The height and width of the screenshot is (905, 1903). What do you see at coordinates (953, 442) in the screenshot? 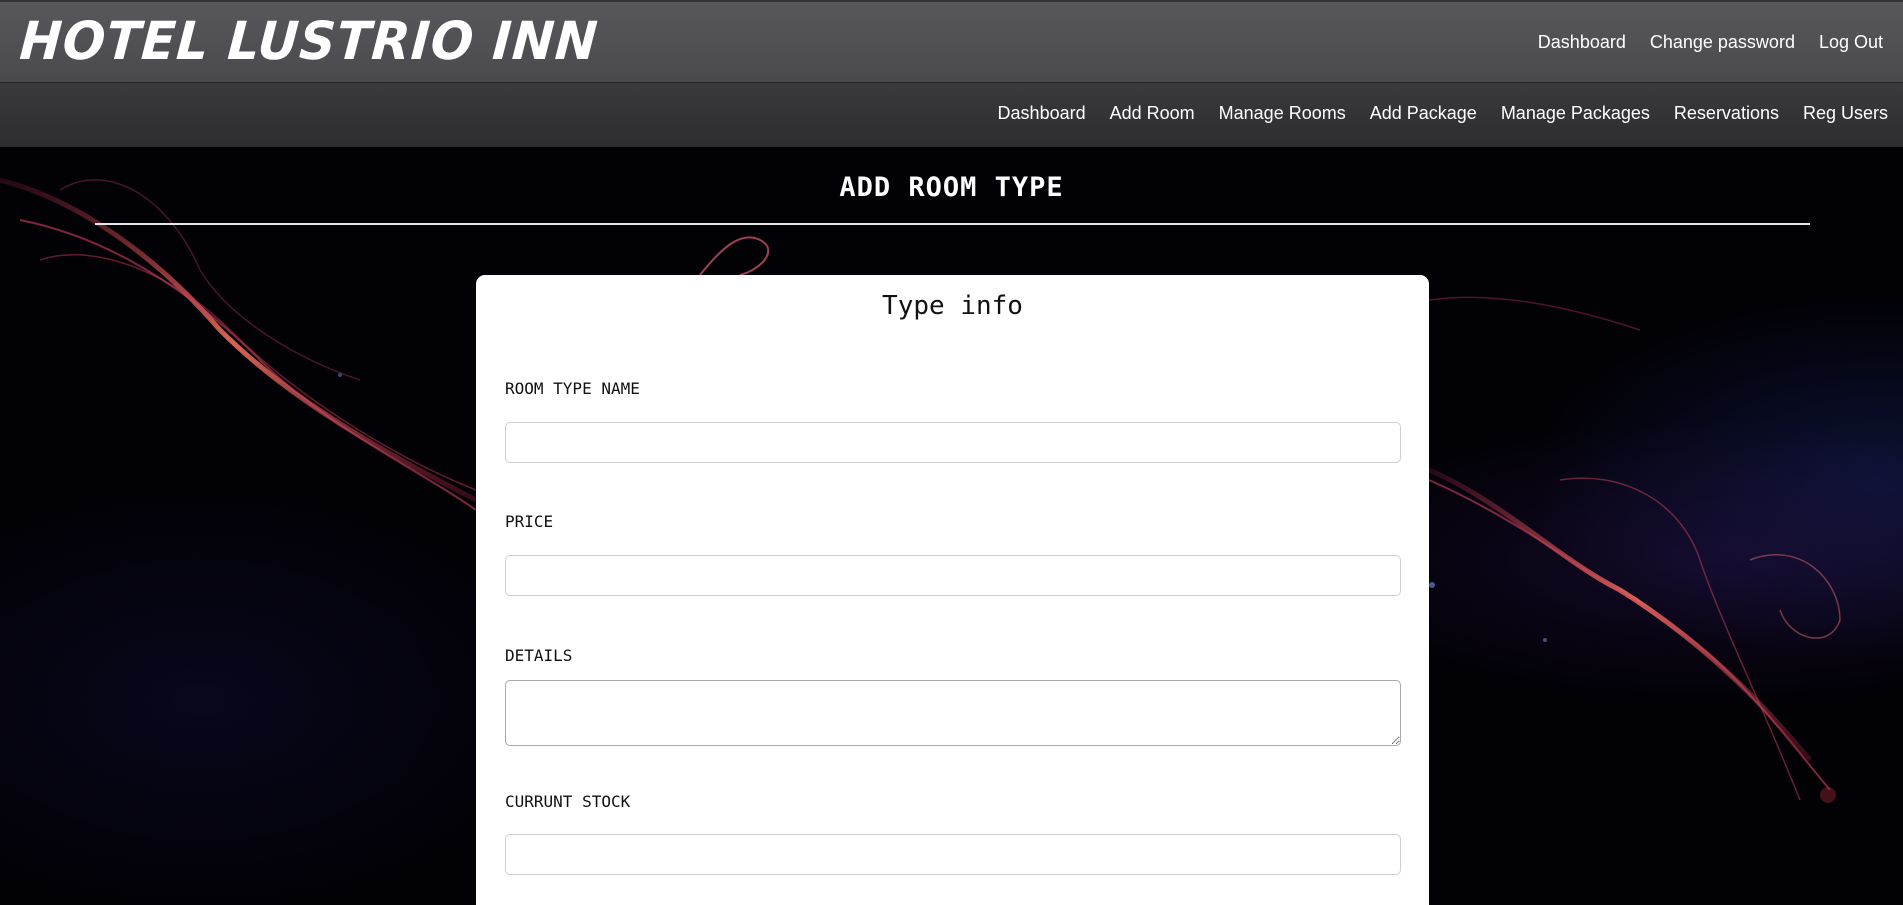
I see `room-type-name-input` at bounding box center [953, 442].